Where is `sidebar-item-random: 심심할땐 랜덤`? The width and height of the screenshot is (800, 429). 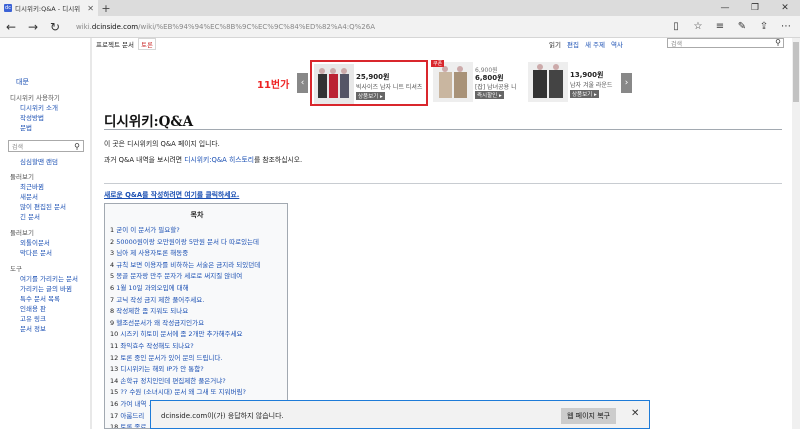 sidebar-item-random: 심심할땐 랜덤 is located at coordinates (39, 161).